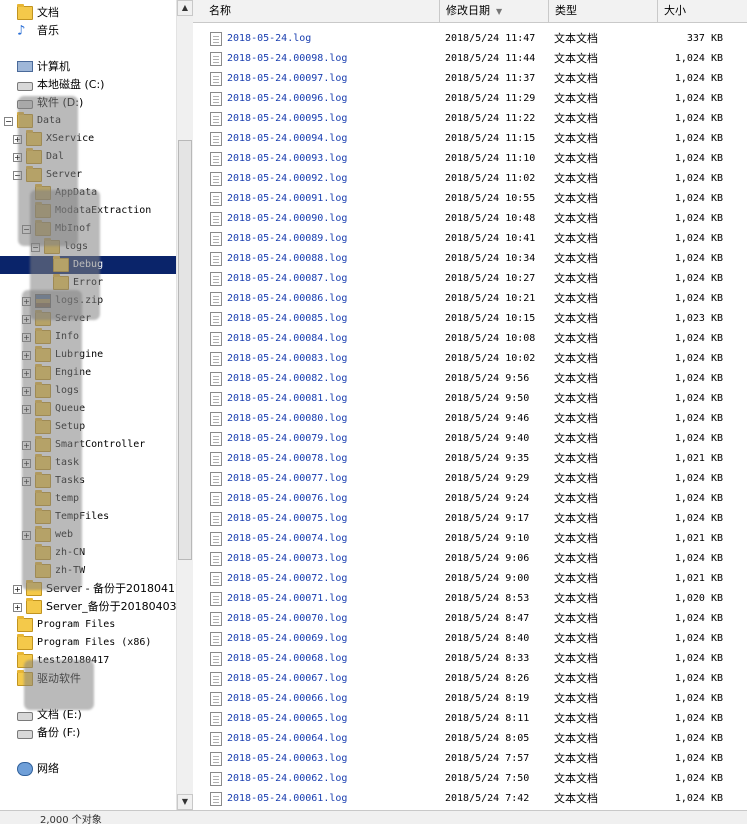 This screenshot has width=747, height=826. I want to click on tree-item: 计算机, so click(88, 67).